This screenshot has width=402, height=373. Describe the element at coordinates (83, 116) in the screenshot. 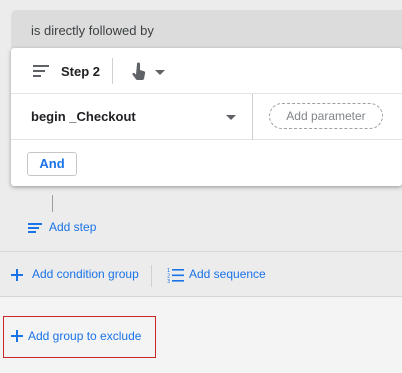

I see `event-name: begin _Checkout` at that location.